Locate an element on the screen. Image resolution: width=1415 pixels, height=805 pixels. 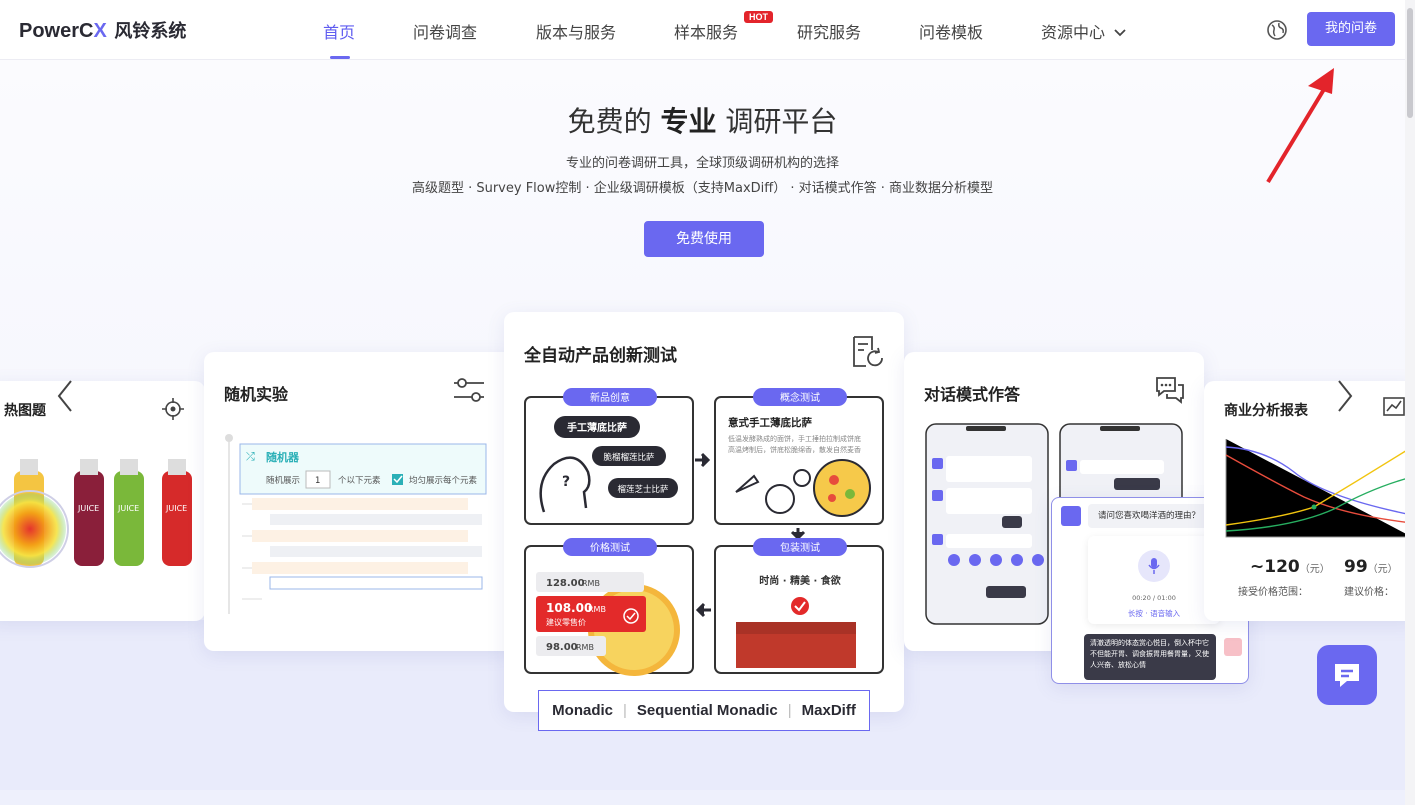
price-sensitivity-chart is located at coordinates (1319, 488).